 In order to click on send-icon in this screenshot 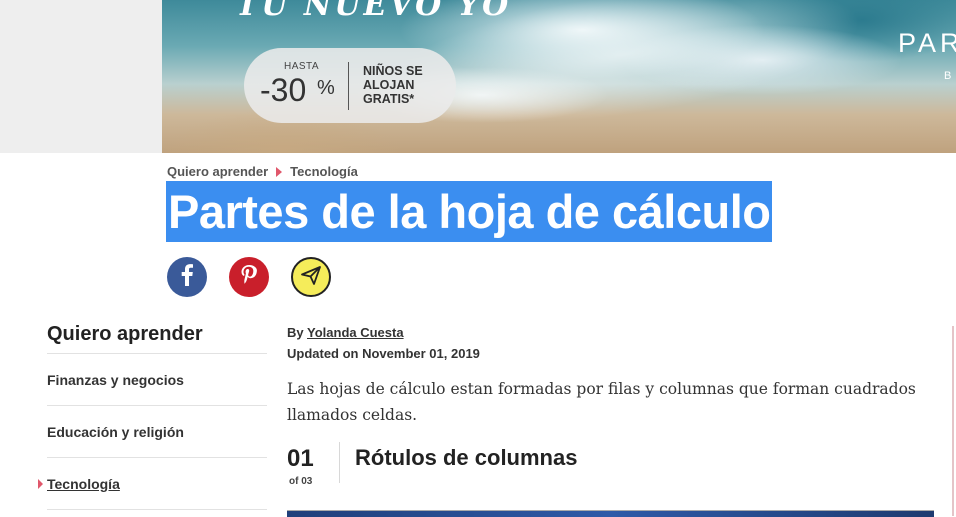, I will do `click(311, 277)`.